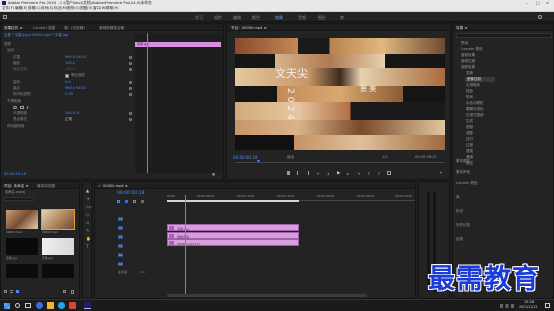 This screenshot has height=311, width=554. I want to click on time-remap-label: 时间重映射, so click(16, 126).